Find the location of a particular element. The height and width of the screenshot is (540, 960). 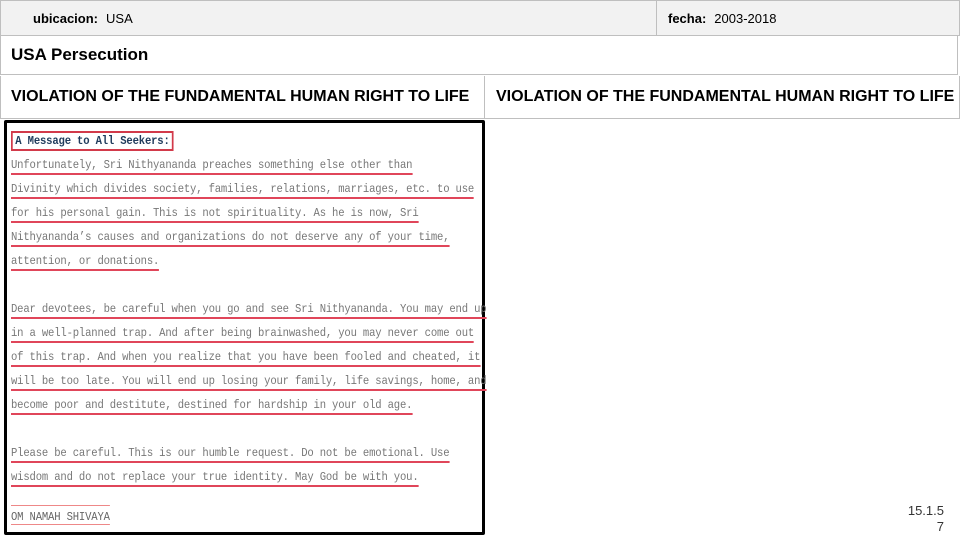

ubicacion-cell: ubicacion: USA is located at coordinates (329, 18).